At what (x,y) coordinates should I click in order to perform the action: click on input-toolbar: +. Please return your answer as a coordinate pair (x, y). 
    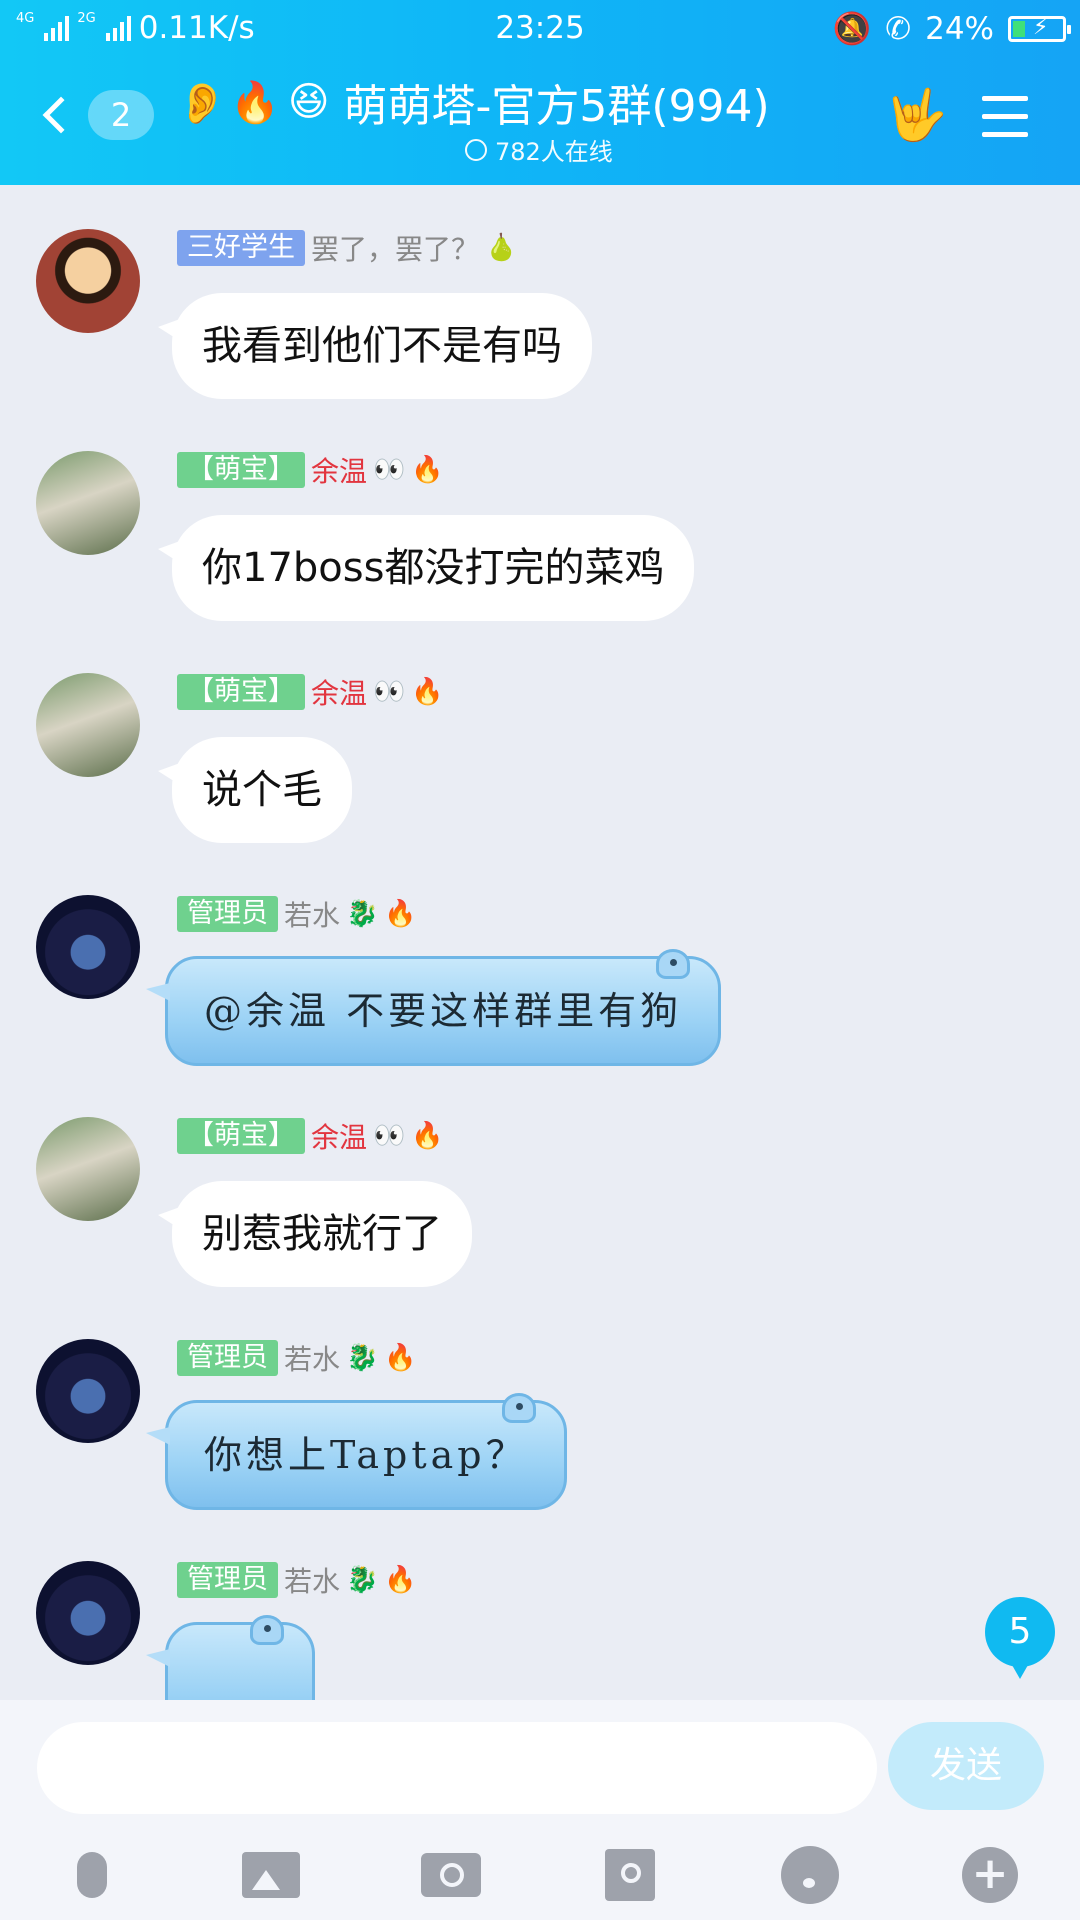
    Looking at the image, I should click on (540, 1880).